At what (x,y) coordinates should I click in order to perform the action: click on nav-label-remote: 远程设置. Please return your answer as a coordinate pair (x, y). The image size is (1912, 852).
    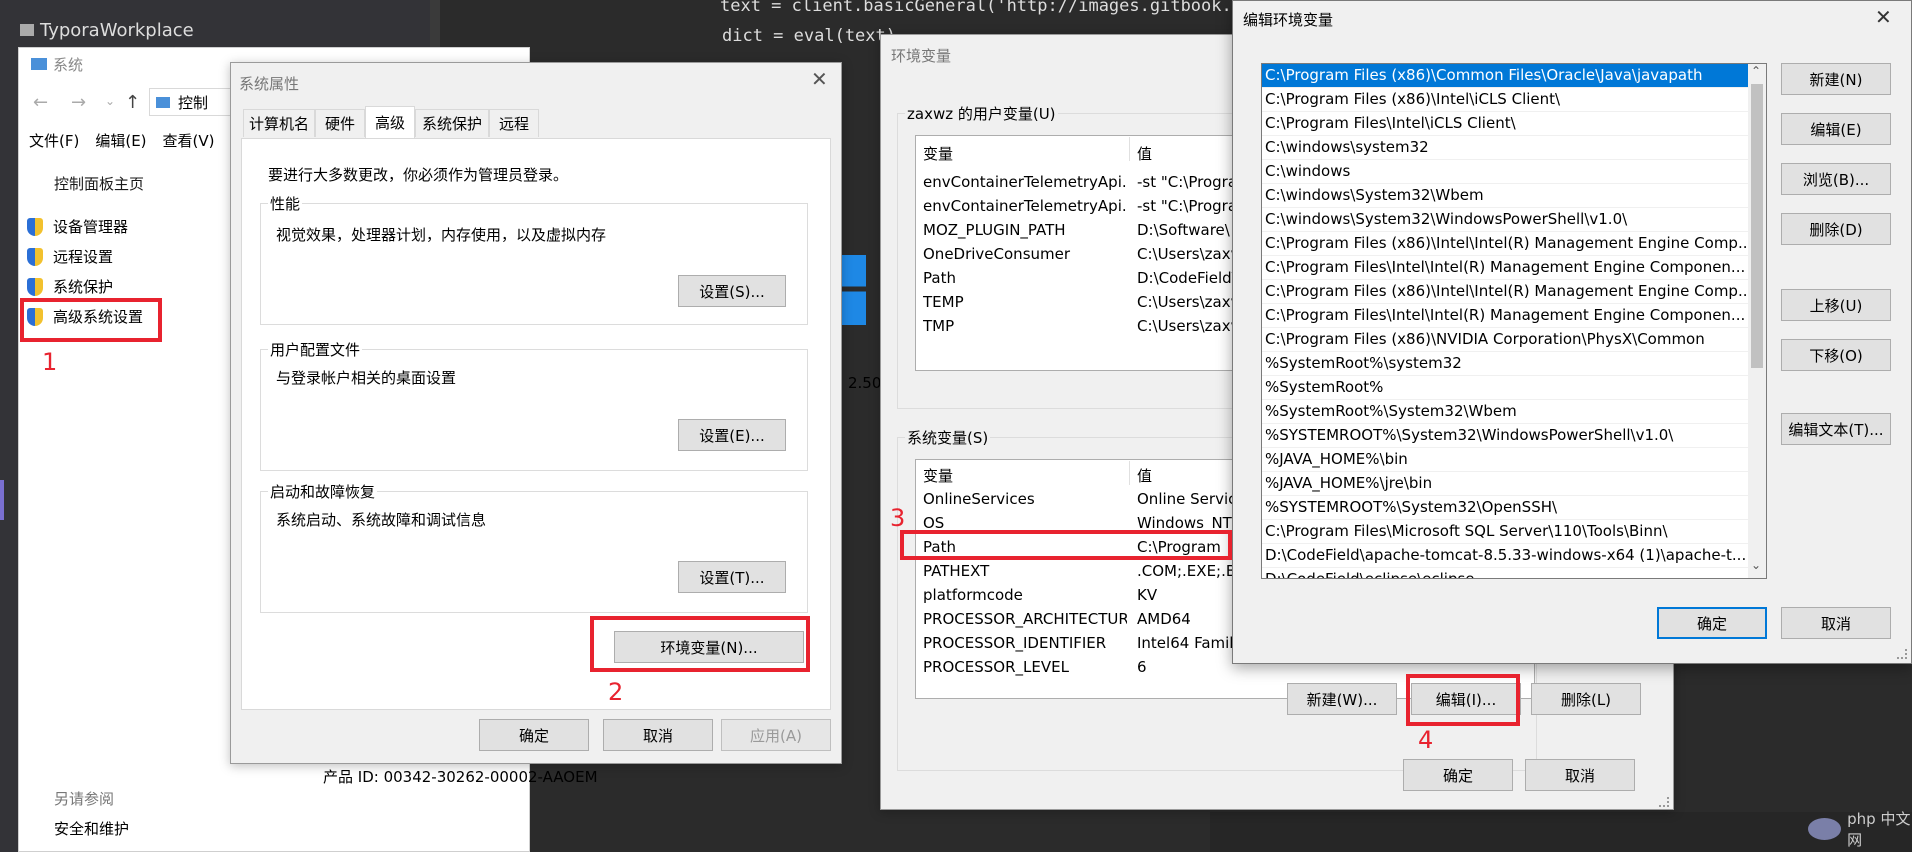
    Looking at the image, I should click on (83, 257).